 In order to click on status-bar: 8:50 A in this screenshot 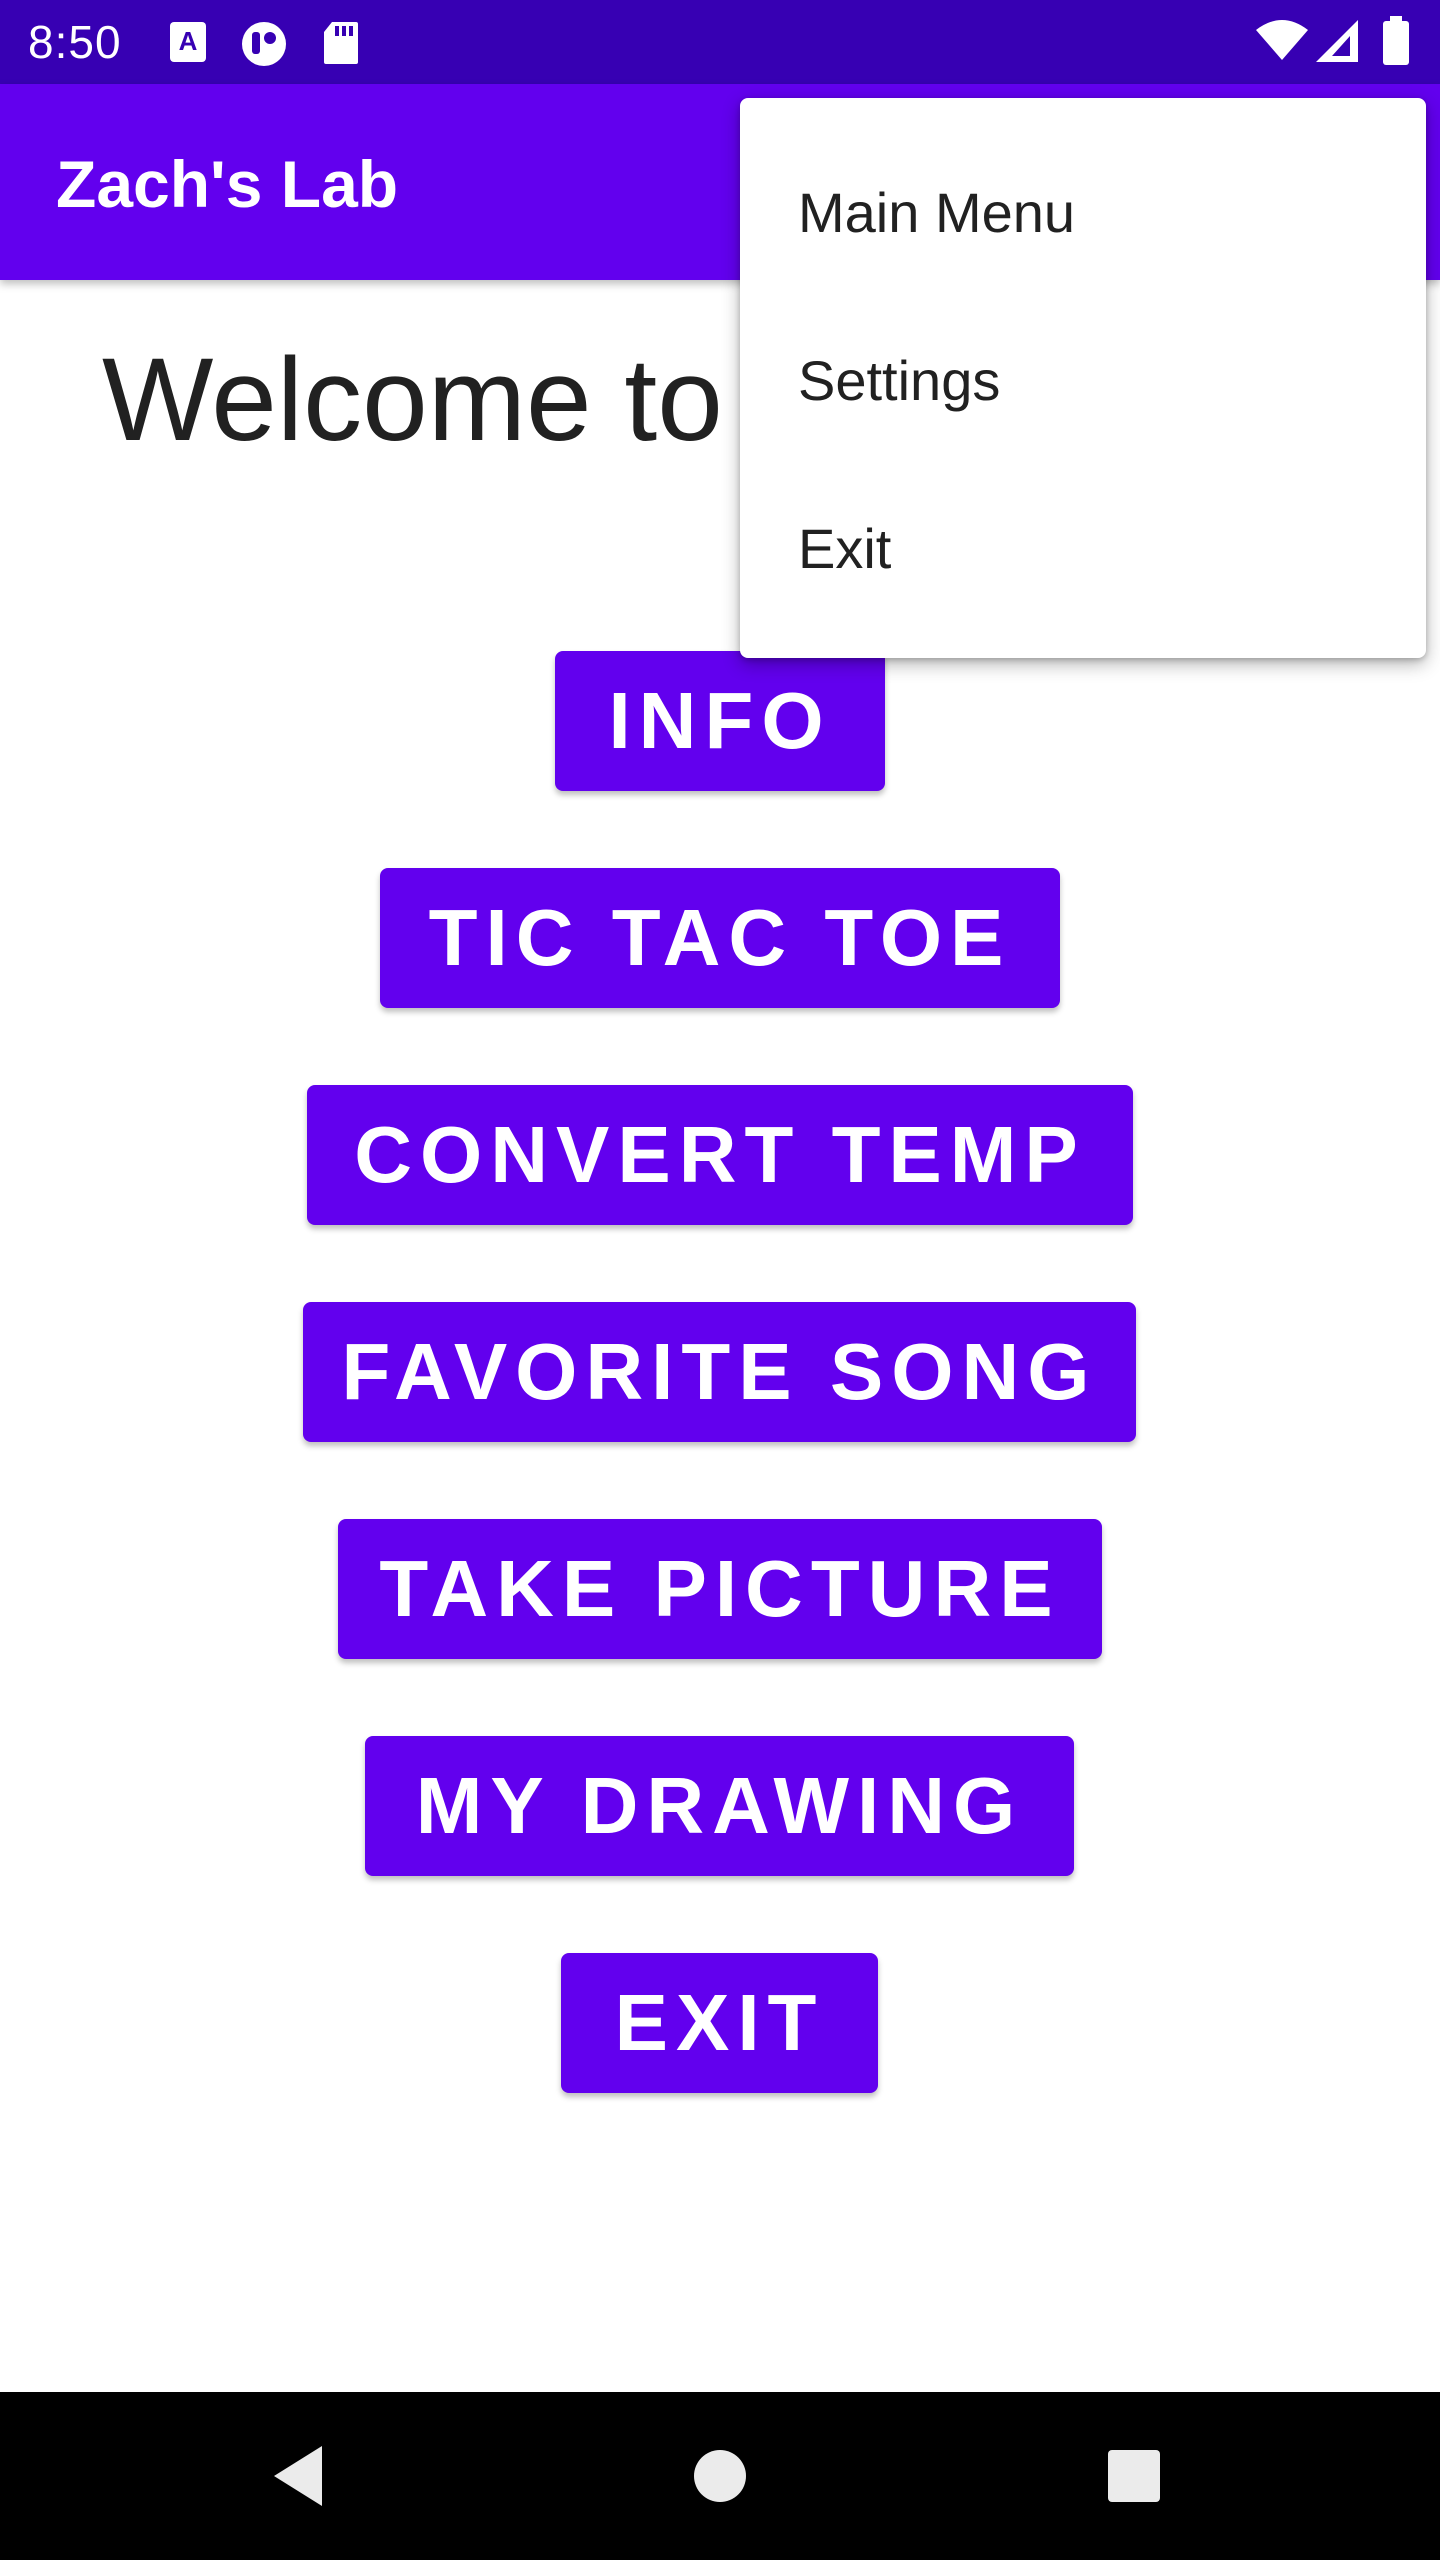, I will do `click(720, 42)`.